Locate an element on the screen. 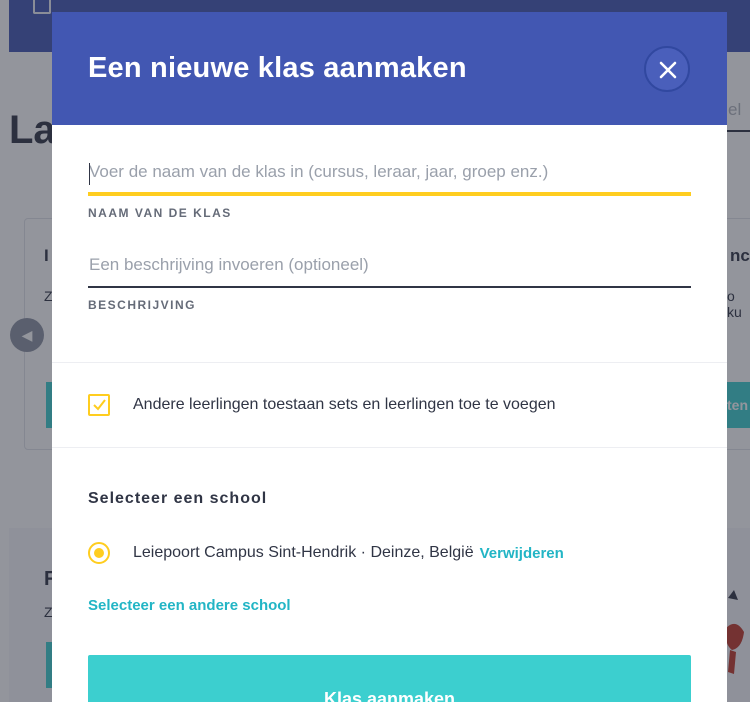 This screenshot has height=702, width=750. school-section-title: Selecteer een school is located at coordinates (178, 498).